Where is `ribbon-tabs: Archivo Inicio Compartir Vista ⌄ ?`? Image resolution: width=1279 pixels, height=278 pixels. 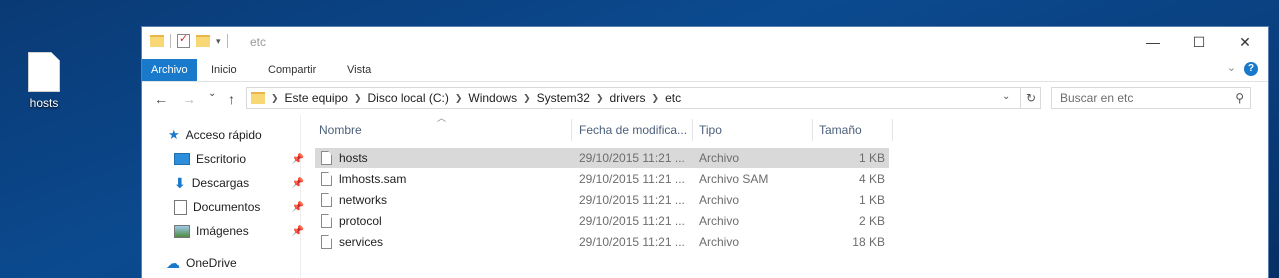
ribbon-tabs: Archivo Inicio Compartir Vista ⌄ ? is located at coordinates (705, 69).